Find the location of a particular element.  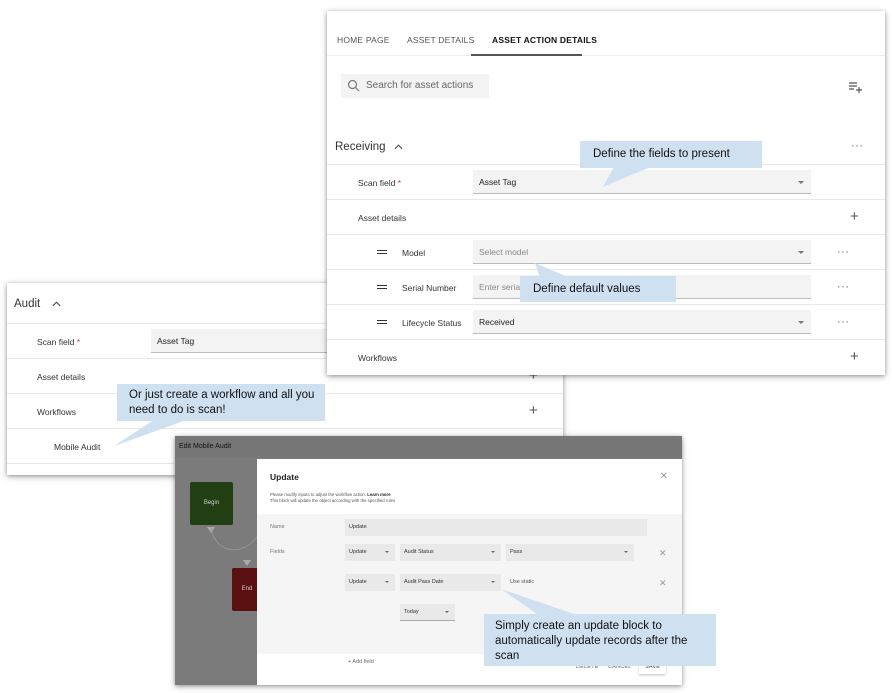

value-mode-text: Use static is located at coordinates (522, 582).